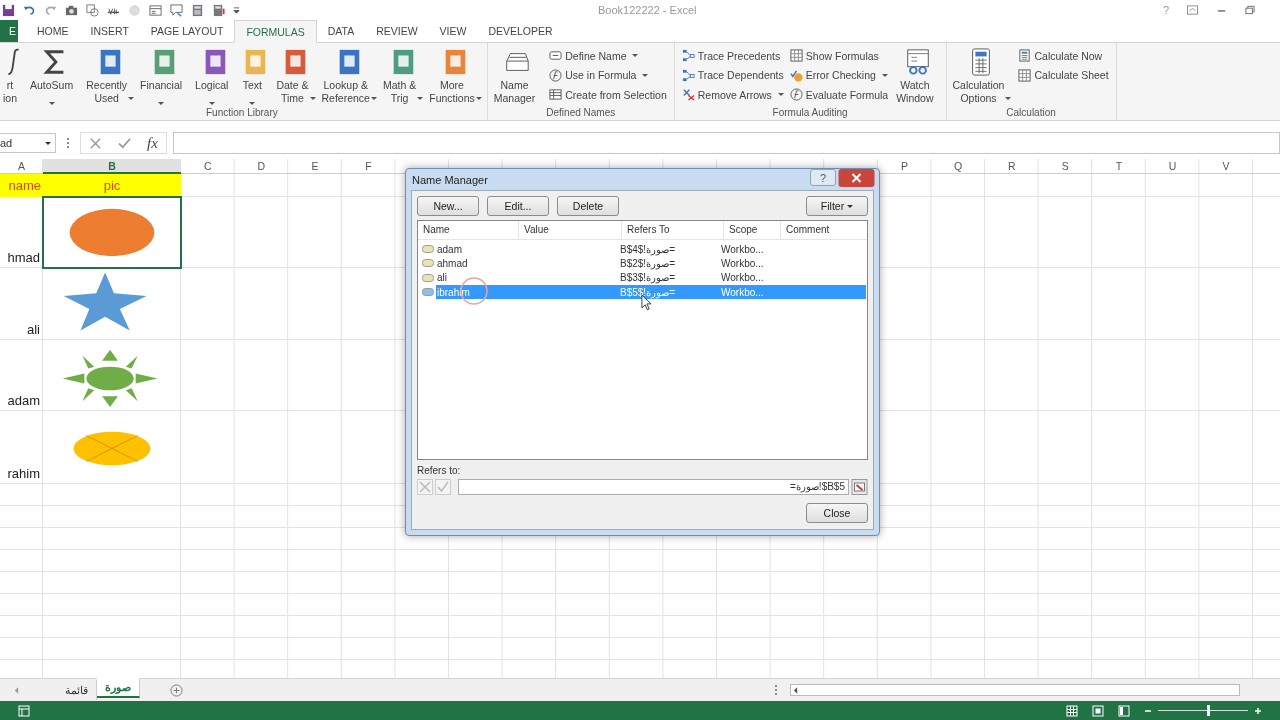  Describe the element at coordinates (1258, 710) in the screenshot. I see `zoom-in-icon` at that location.